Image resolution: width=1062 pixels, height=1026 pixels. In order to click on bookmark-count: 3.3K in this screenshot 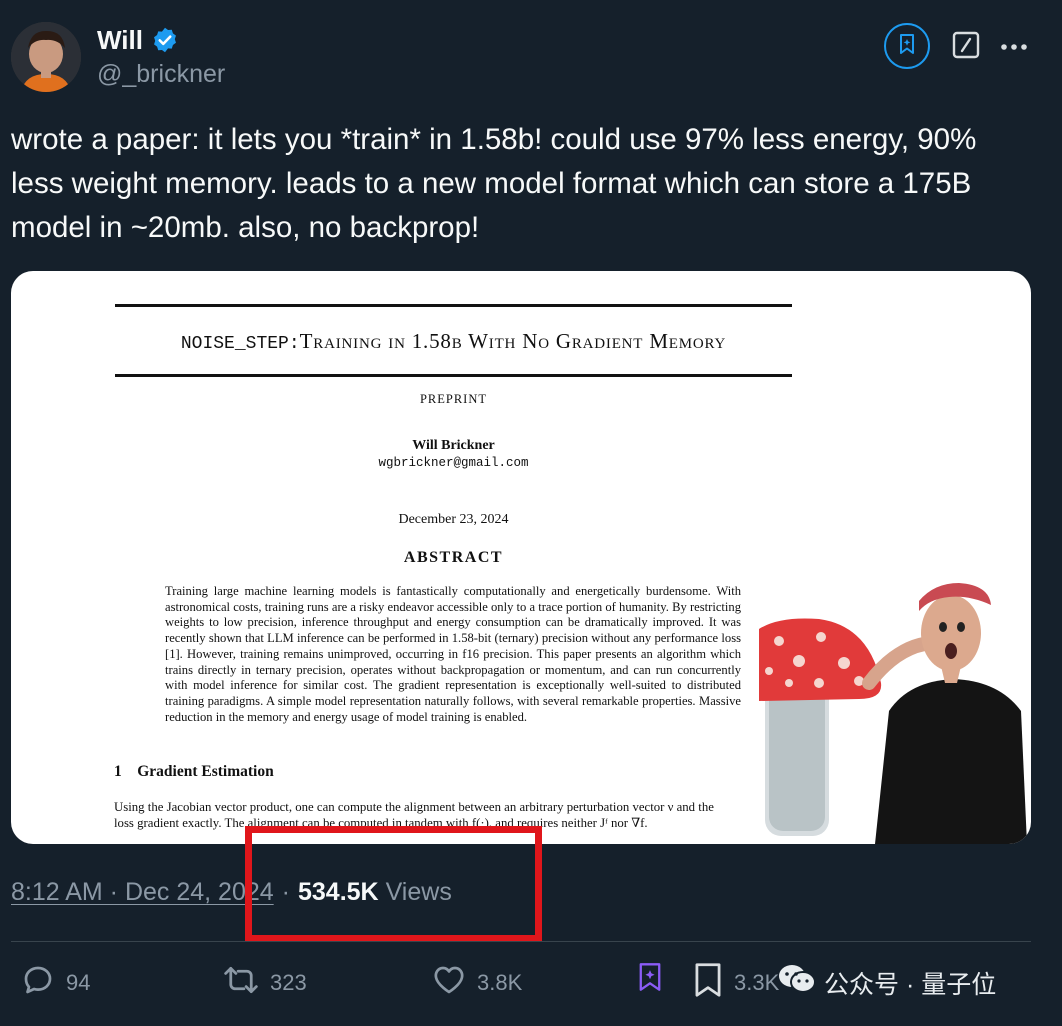, I will do `click(757, 982)`.